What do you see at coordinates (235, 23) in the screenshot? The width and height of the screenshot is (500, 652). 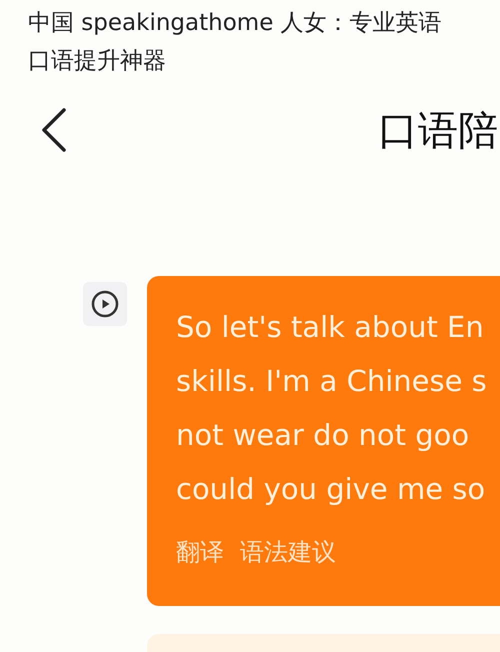 I see `caption-text: 中国 speakingathome 人女：专业英语` at bounding box center [235, 23].